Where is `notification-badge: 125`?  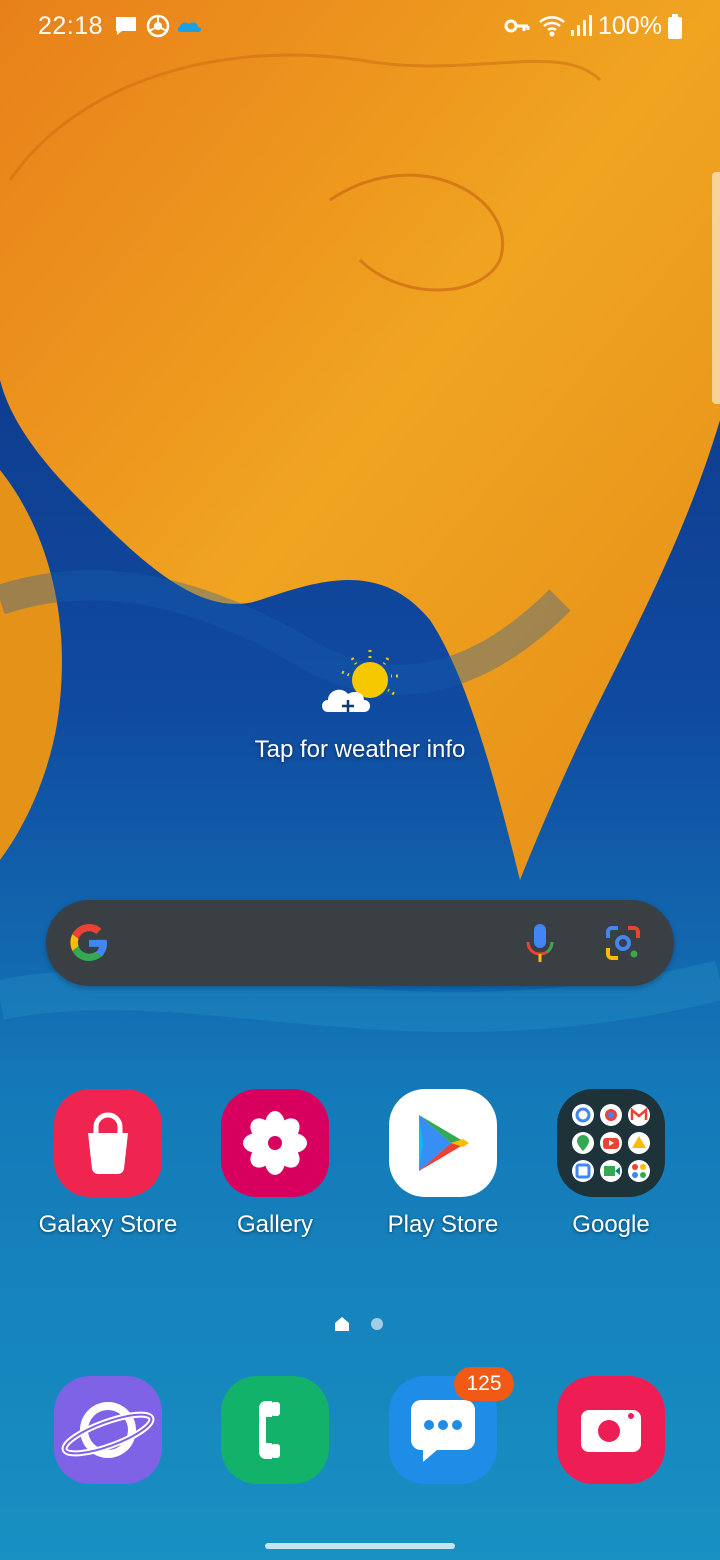
notification-badge: 125 is located at coordinates (484, 1384).